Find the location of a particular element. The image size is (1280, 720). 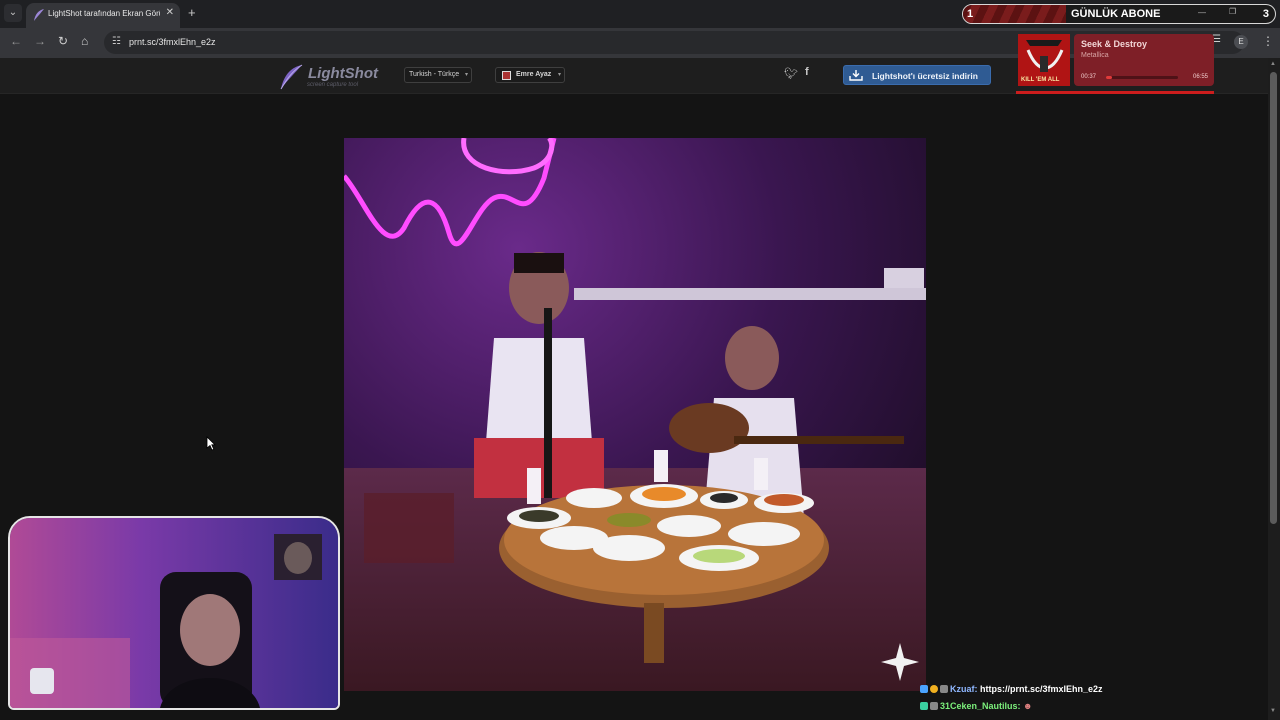

back-icon: ← is located at coordinates (16, 41).